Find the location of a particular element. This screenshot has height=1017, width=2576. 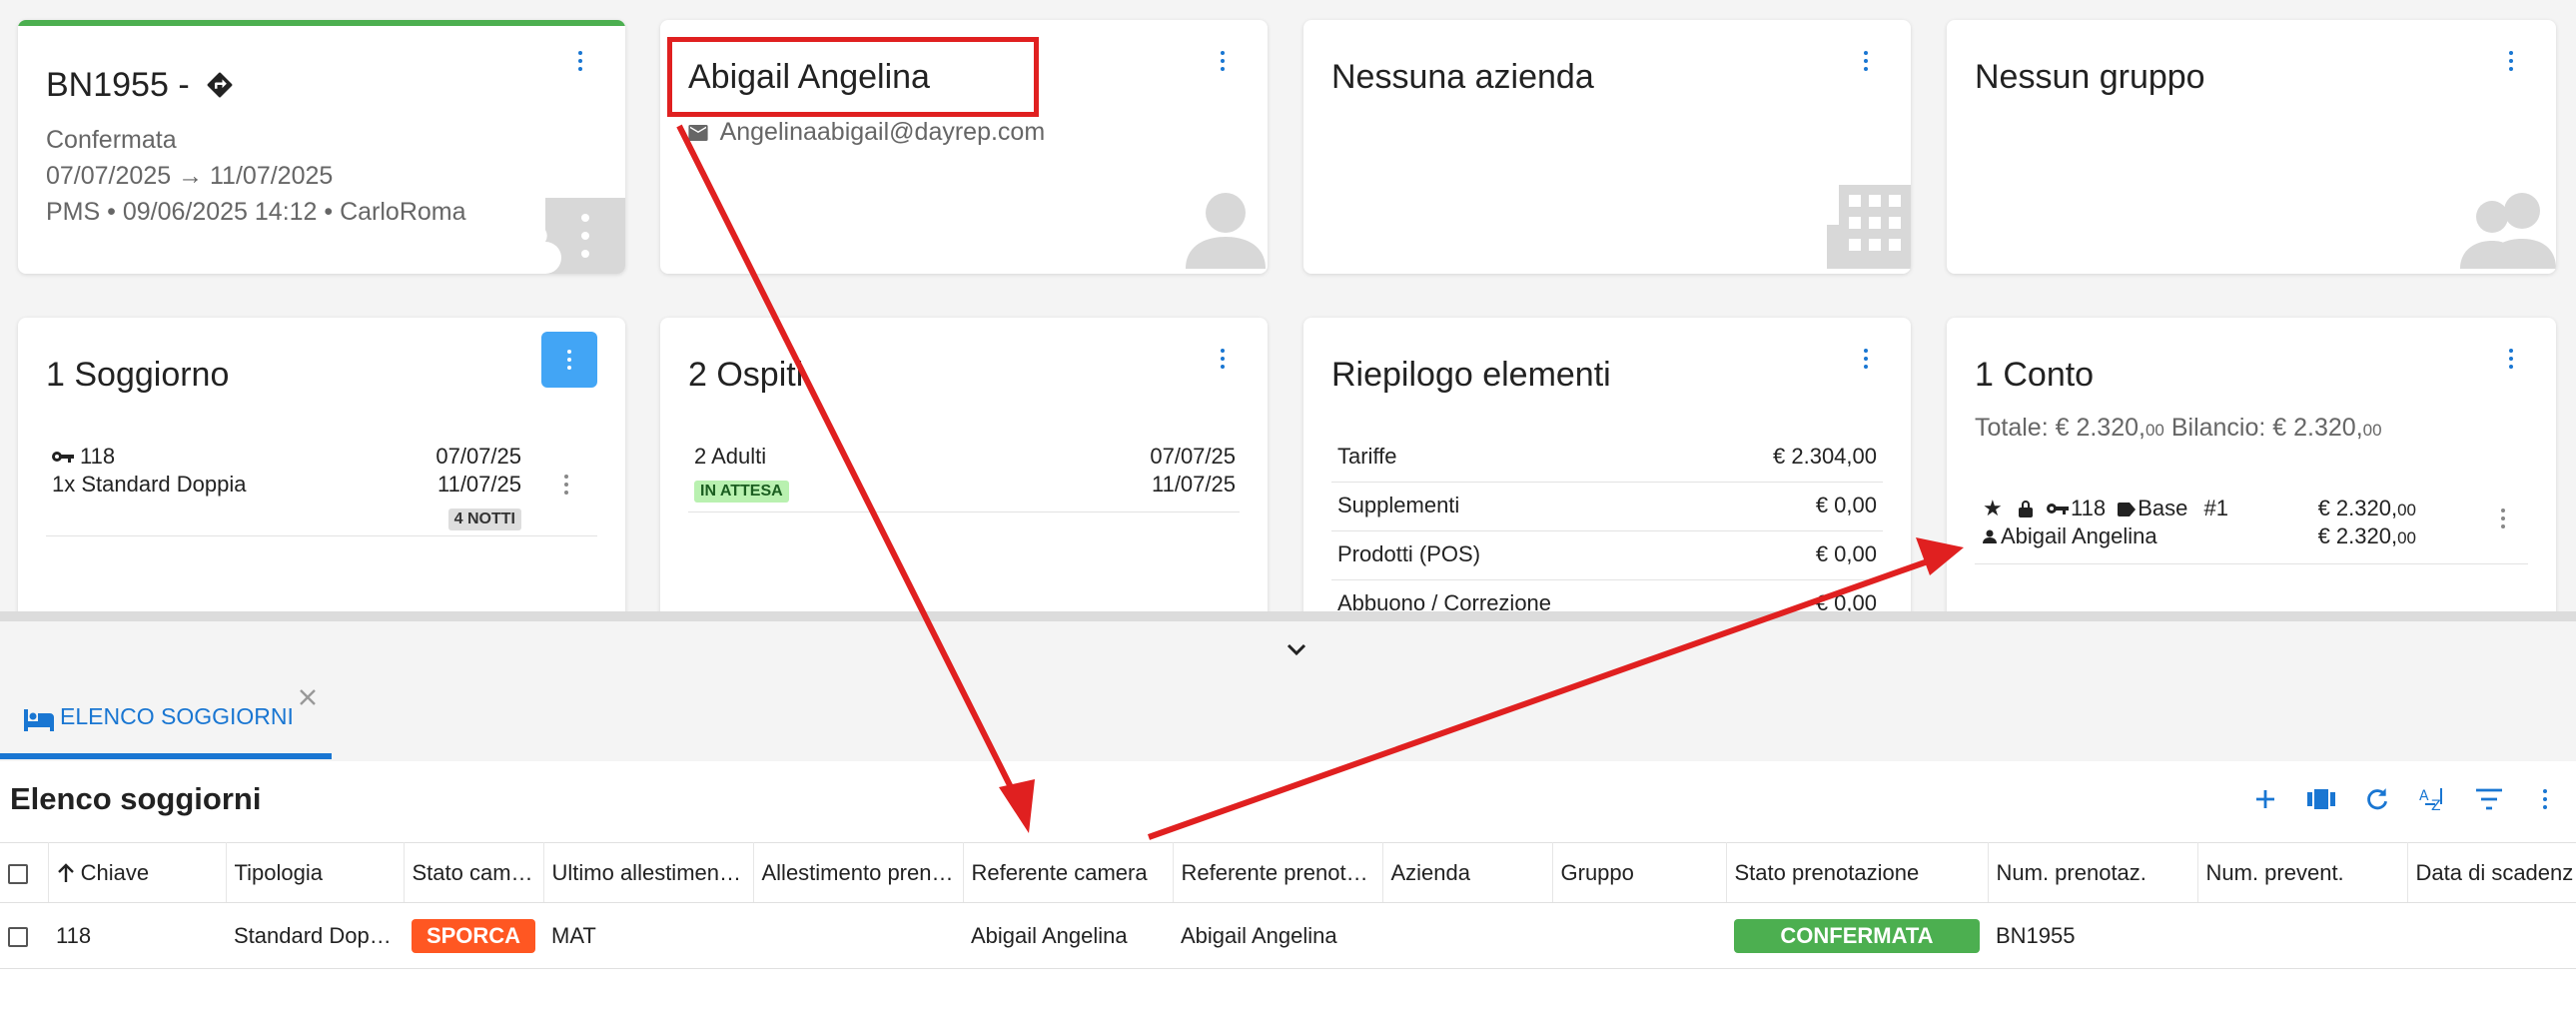

account-row-menu-button is located at coordinates (2503, 518).